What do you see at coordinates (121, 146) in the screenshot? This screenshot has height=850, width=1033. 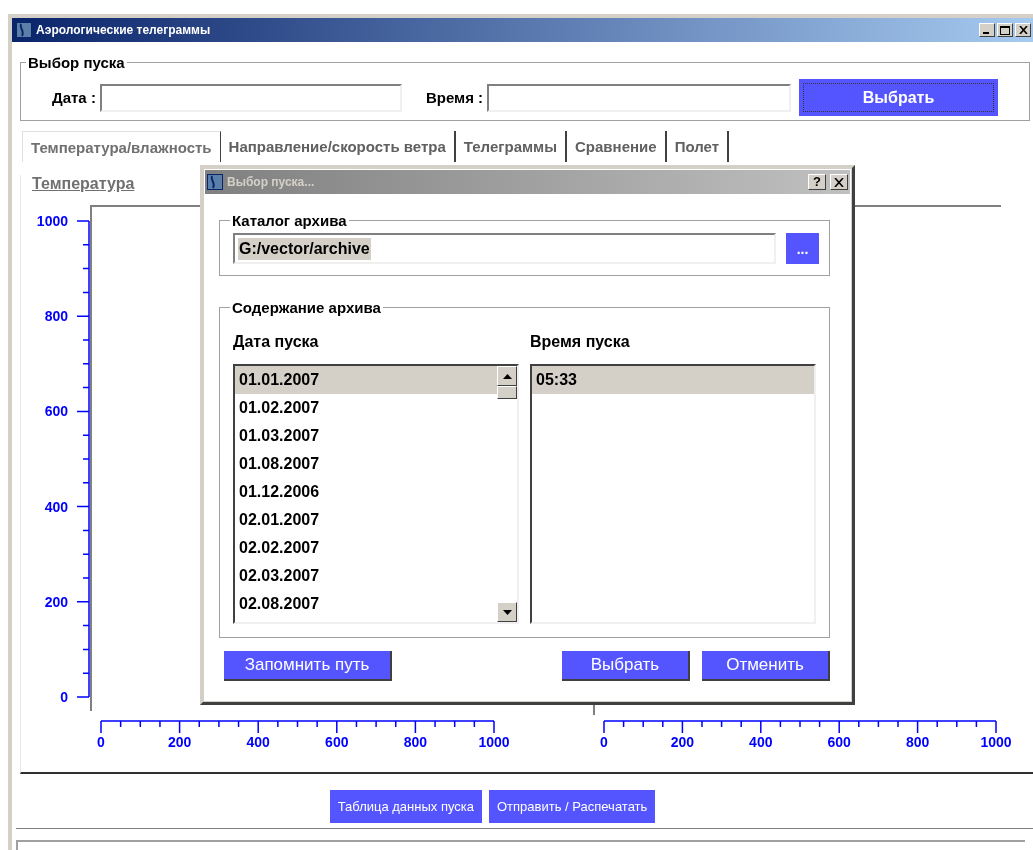 I see `tab: Температура/влажность` at bounding box center [121, 146].